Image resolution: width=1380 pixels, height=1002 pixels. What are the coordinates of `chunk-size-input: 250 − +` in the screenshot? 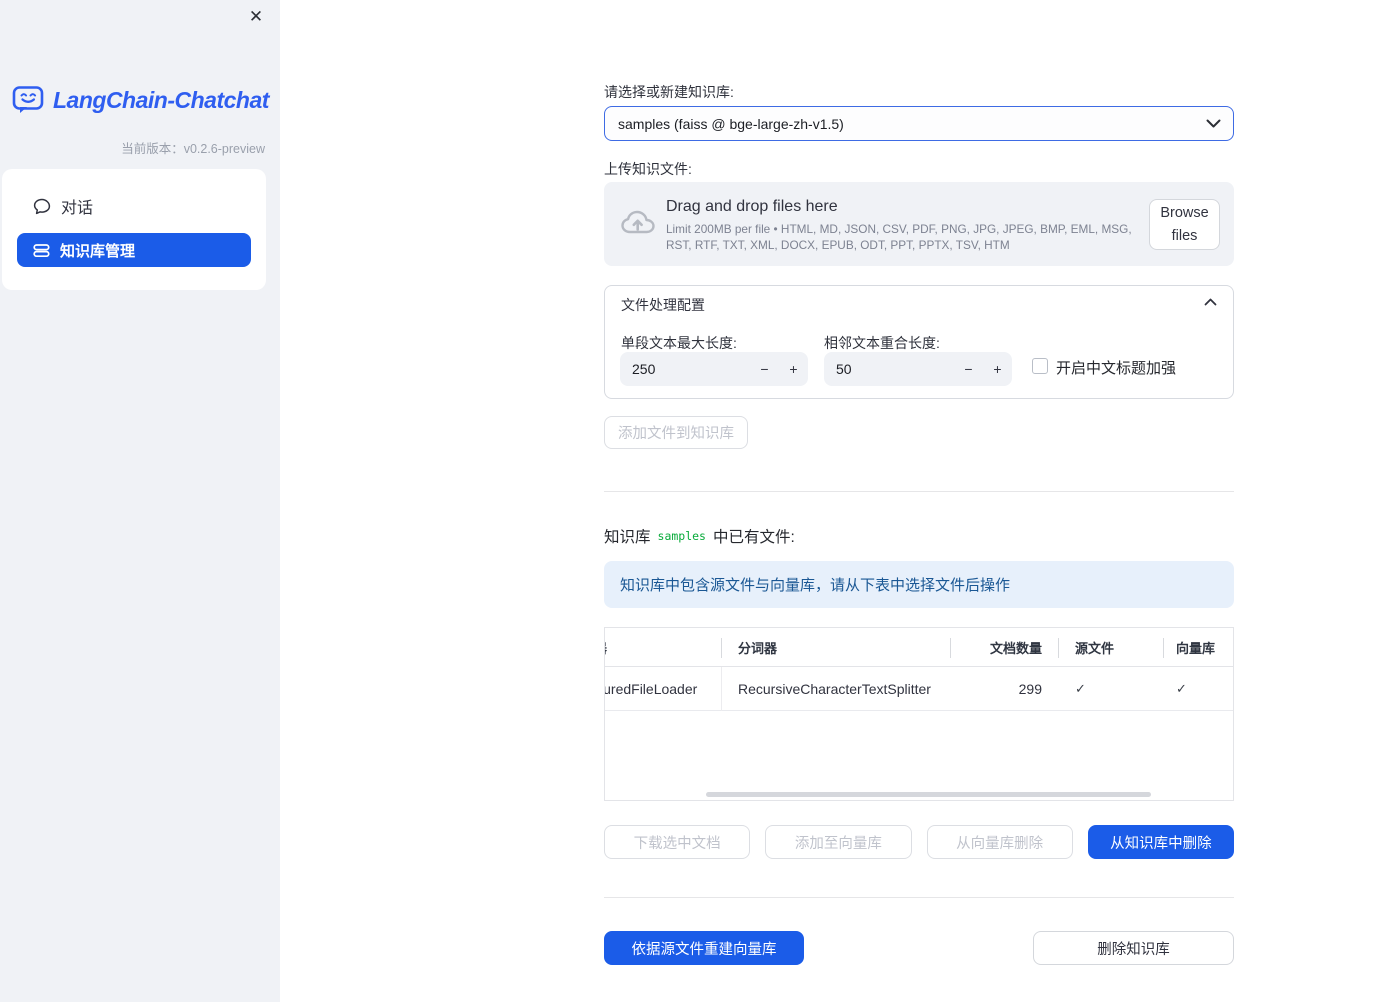 It's located at (714, 369).